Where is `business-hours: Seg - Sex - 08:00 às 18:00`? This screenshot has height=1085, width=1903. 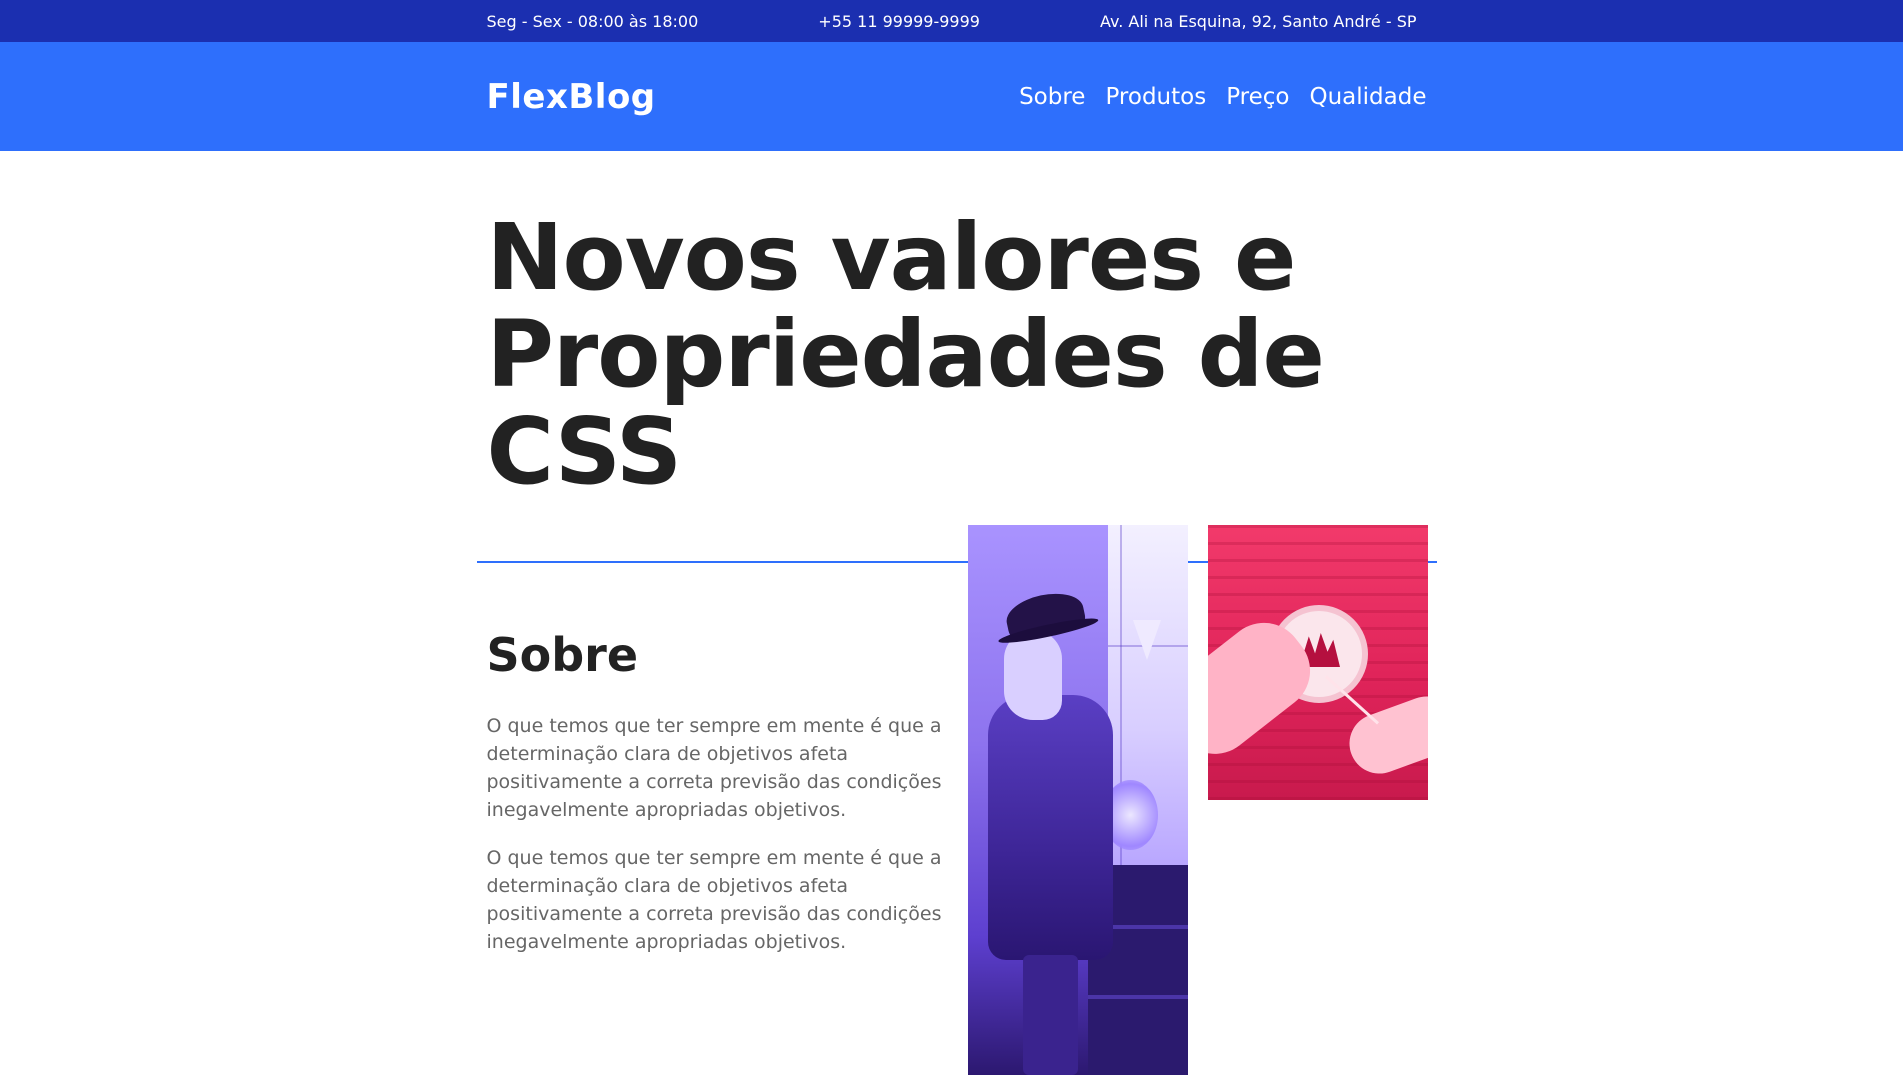 business-hours: Seg - Sex - 08:00 às 18:00 is located at coordinates (592, 21).